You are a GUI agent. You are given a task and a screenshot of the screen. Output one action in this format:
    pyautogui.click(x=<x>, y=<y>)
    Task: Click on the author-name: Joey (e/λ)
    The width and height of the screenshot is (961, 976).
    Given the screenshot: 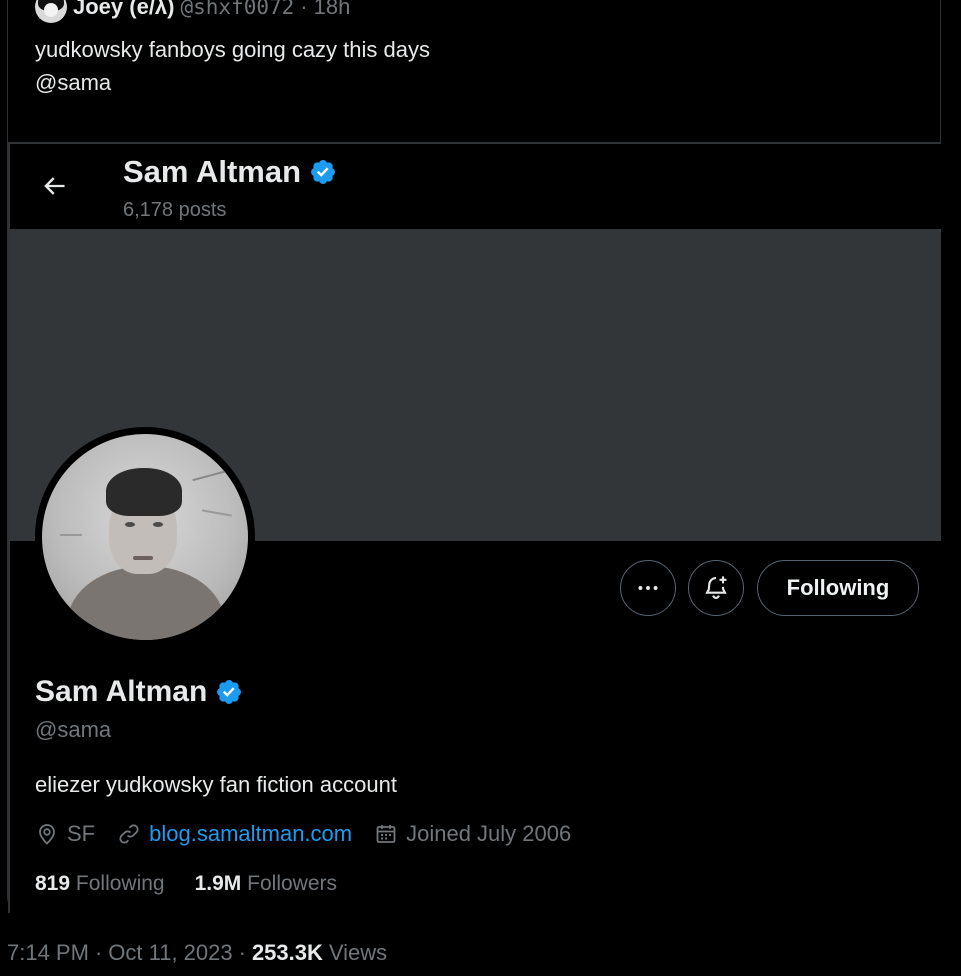 What is the action you would take?
    pyautogui.click(x=124, y=10)
    